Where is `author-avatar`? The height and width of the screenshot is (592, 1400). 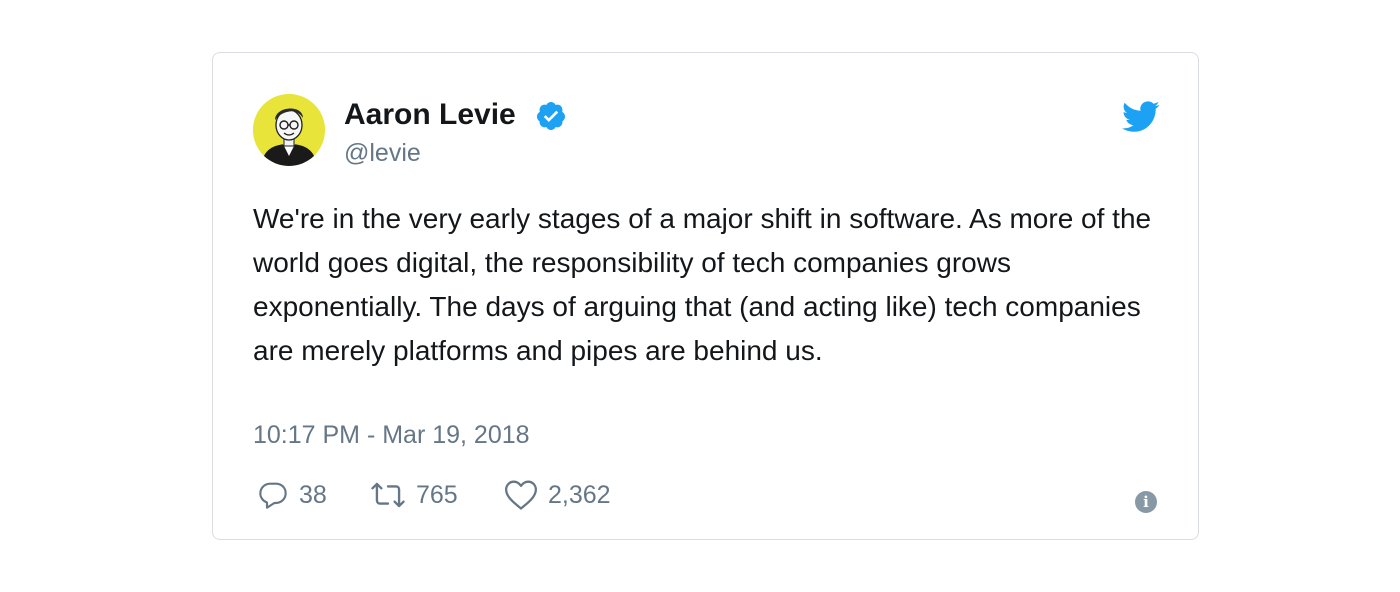
author-avatar is located at coordinates (289, 130).